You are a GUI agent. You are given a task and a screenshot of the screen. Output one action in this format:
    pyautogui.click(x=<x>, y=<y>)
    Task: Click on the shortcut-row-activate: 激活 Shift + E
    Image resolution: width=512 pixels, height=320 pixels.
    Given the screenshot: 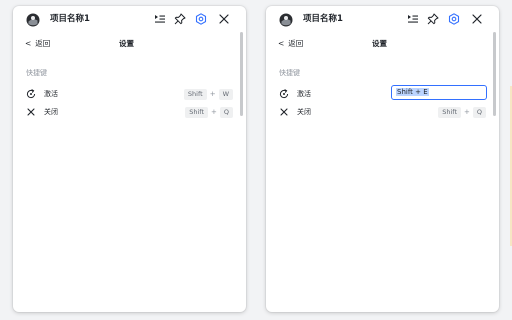 What is the action you would take?
    pyautogui.click(x=382, y=93)
    